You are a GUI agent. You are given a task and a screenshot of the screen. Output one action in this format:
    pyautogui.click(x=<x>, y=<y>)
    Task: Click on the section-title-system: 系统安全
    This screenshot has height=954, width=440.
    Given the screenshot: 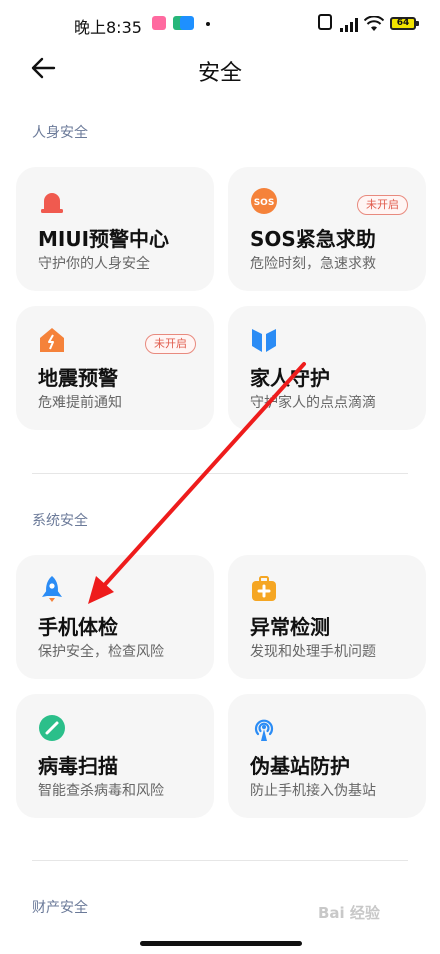 What is the action you would take?
    pyautogui.click(x=60, y=521)
    